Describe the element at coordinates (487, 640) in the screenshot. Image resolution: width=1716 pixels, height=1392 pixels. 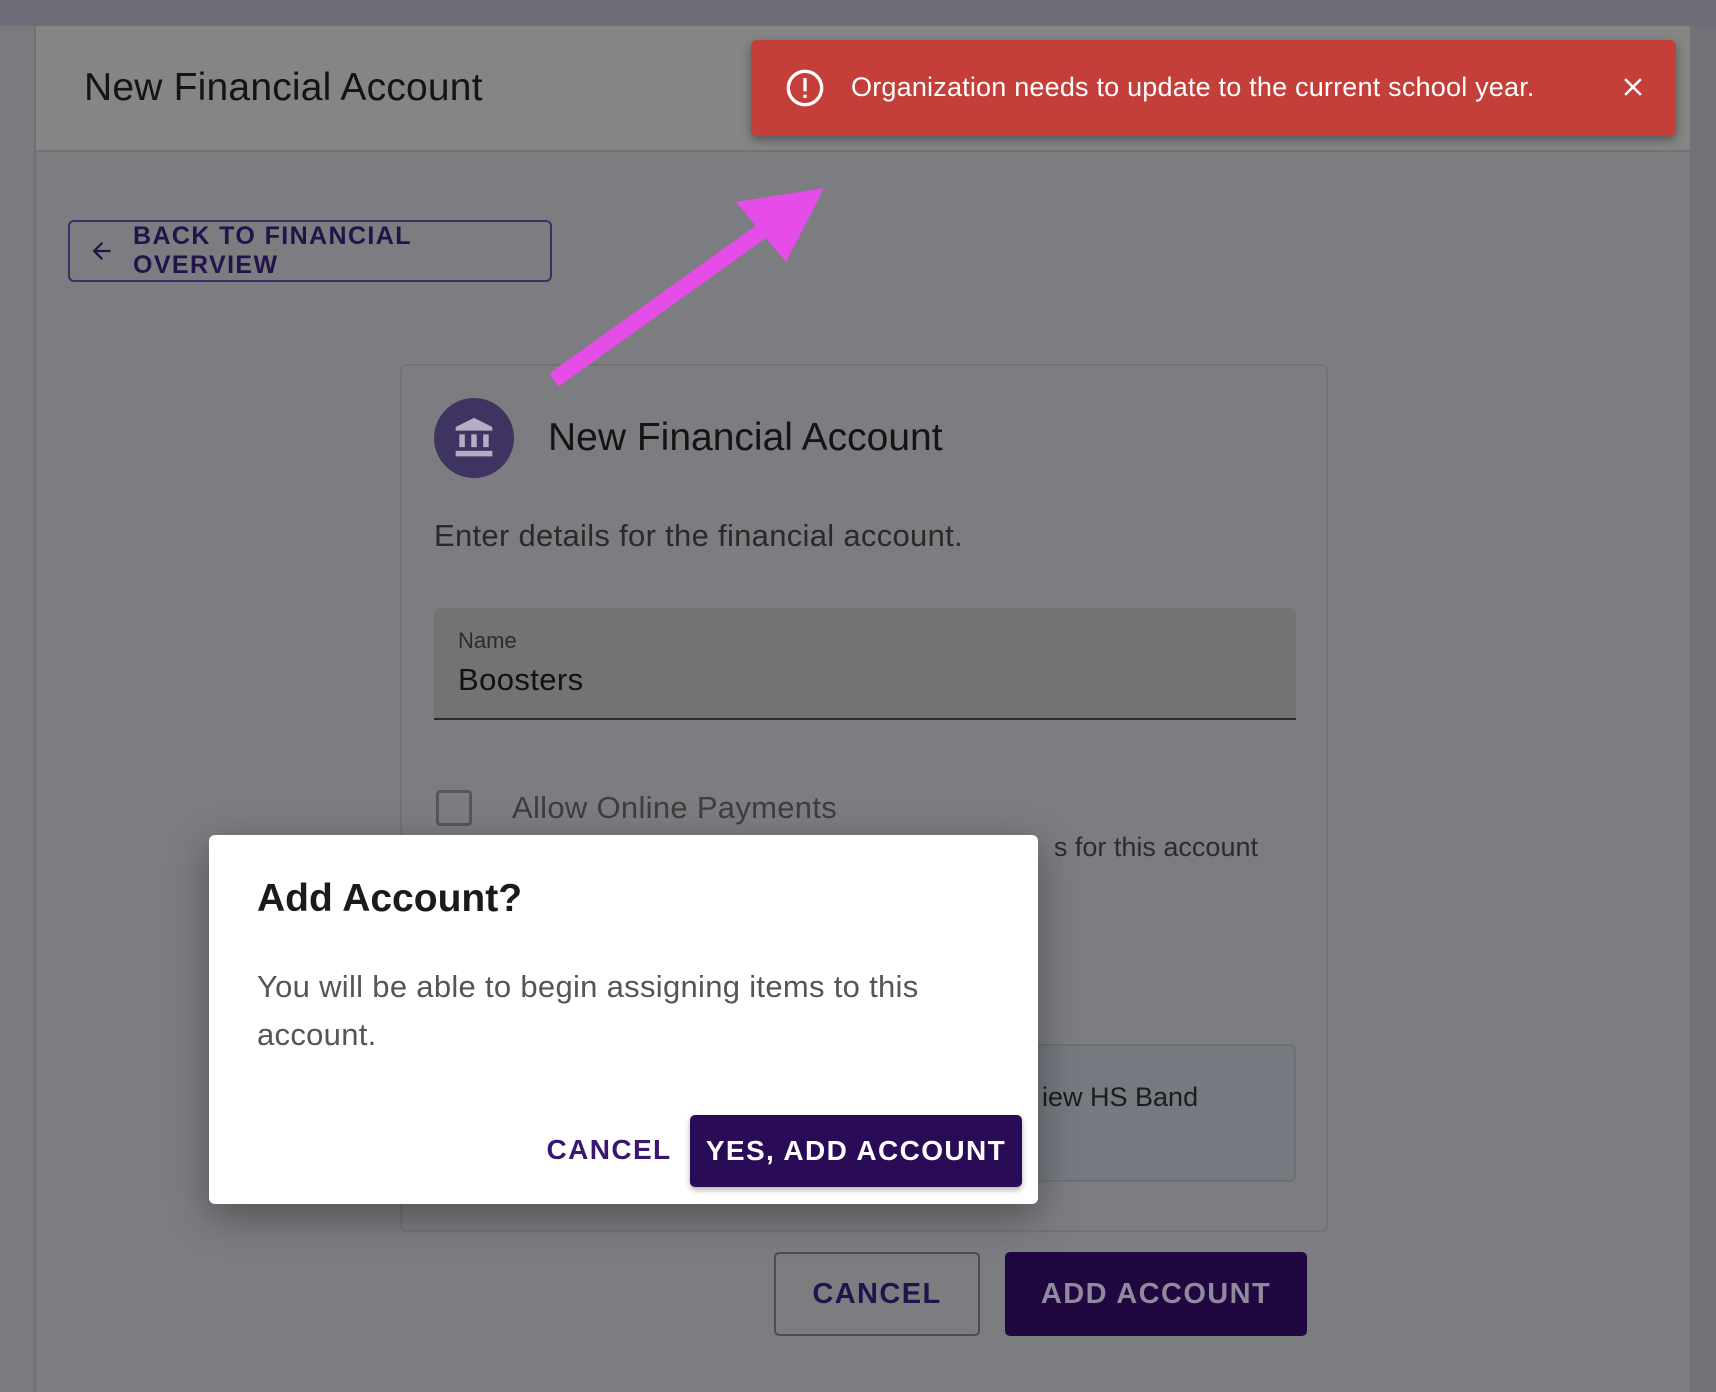
I see `name-field-label: Name` at that location.